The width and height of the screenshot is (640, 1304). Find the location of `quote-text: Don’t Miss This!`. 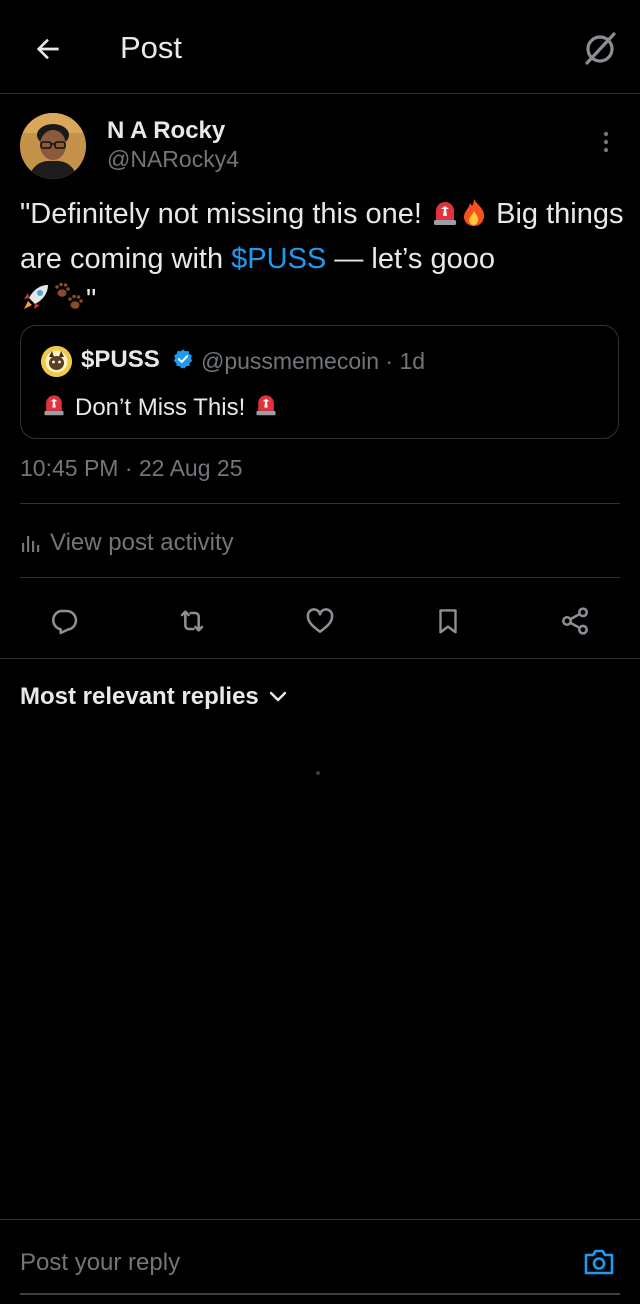

quote-text: Don’t Miss This! is located at coordinates (160, 407).